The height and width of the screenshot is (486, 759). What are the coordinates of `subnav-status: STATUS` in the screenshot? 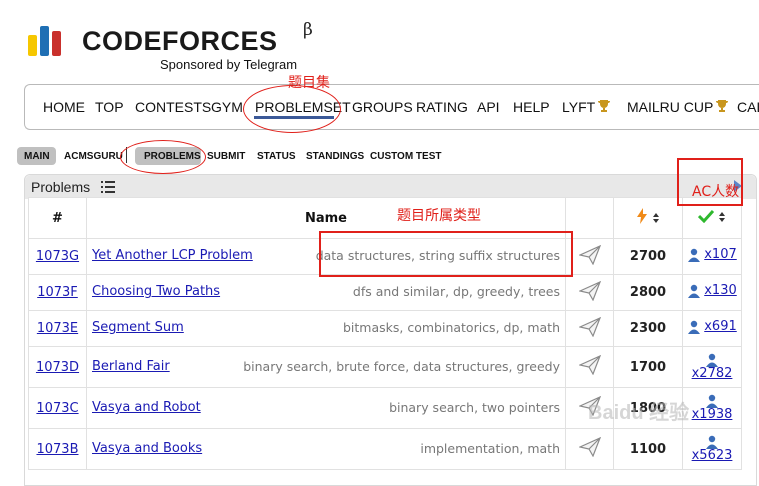 It's located at (276, 156).